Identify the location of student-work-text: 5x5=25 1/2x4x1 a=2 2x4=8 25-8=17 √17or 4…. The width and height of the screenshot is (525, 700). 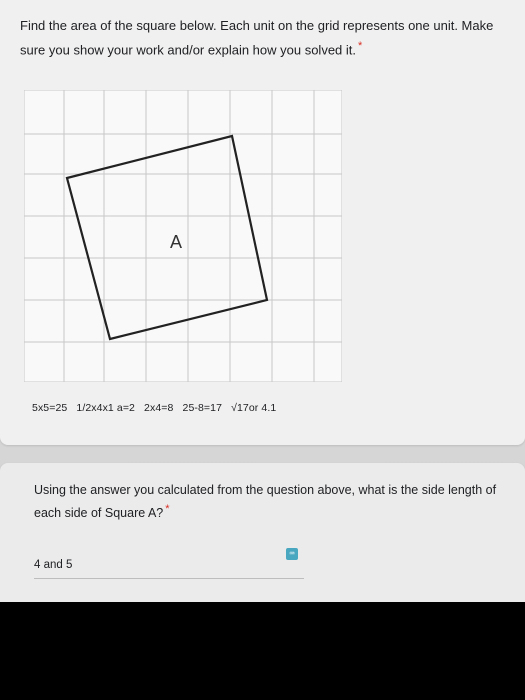
(154, 408).